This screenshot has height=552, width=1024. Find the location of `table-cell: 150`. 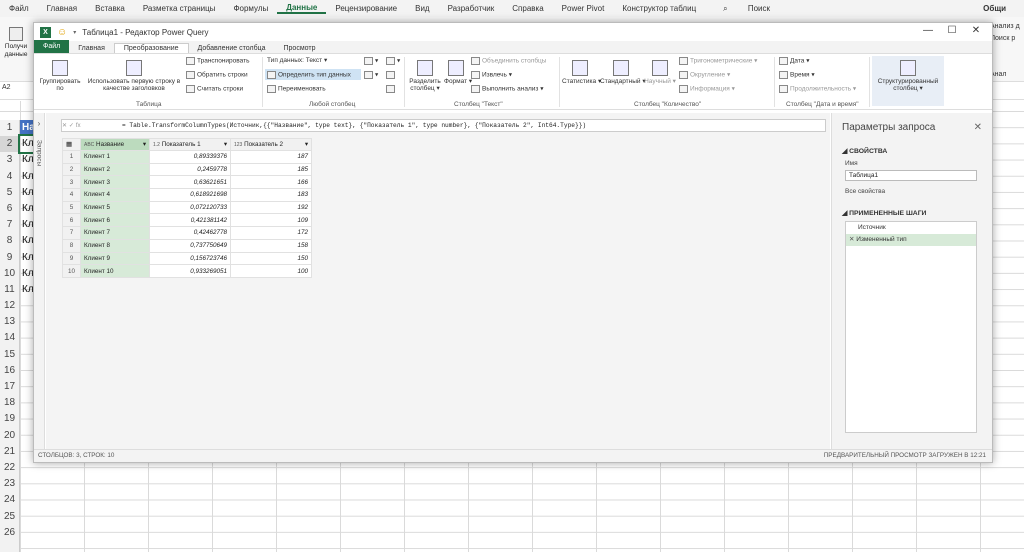

table-cell: 150 is located at coordinates (271, 258).